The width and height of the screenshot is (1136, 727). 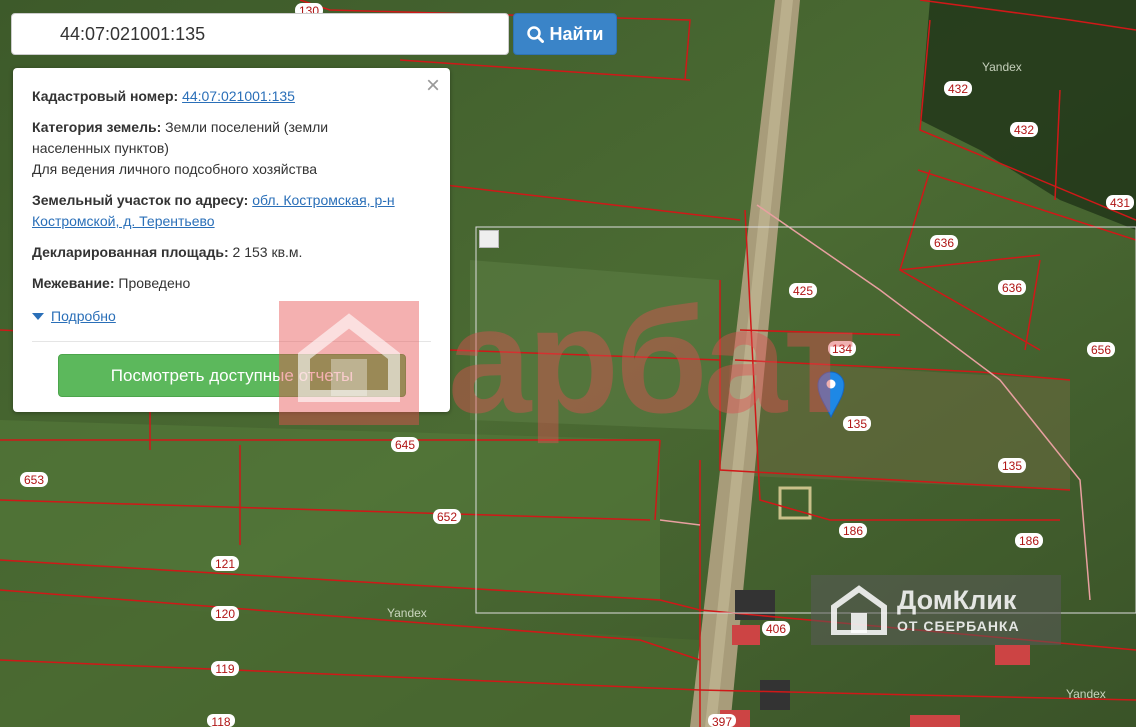 I want to click on svg-text: 118, so click(x=220, y=721).